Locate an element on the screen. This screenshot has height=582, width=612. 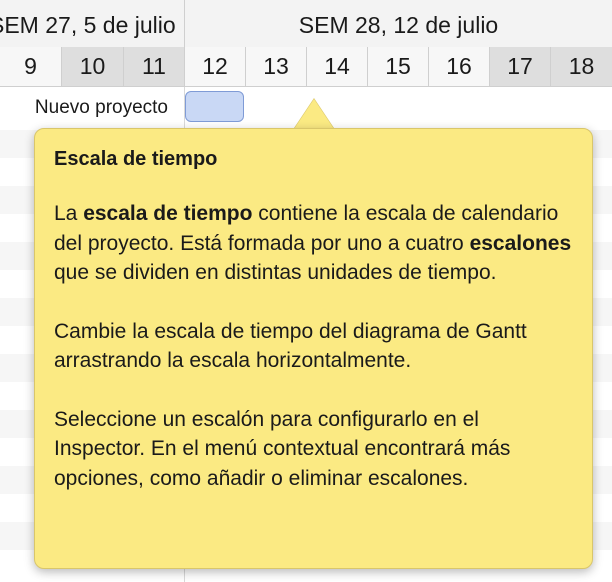
bold-term: escalones is located at coordinates (520, 243).